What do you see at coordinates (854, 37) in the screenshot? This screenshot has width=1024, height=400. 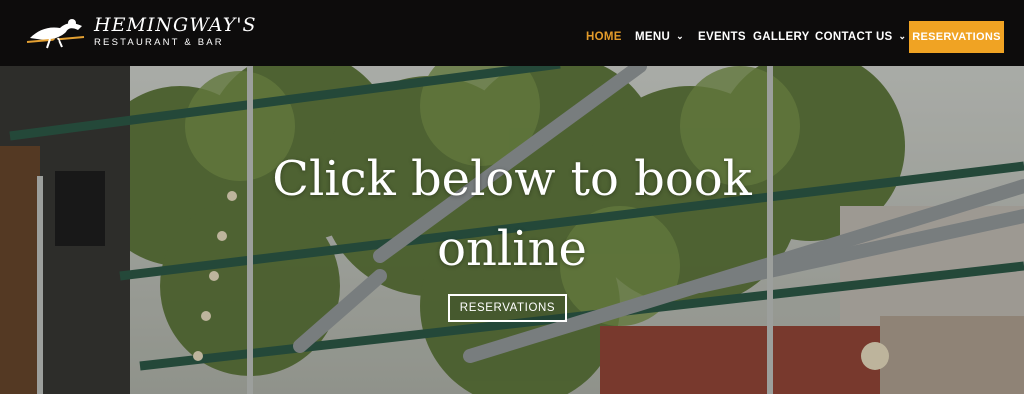 I see `nav-contact-us-label: CONTACT US` at bounding box center [854, 37].